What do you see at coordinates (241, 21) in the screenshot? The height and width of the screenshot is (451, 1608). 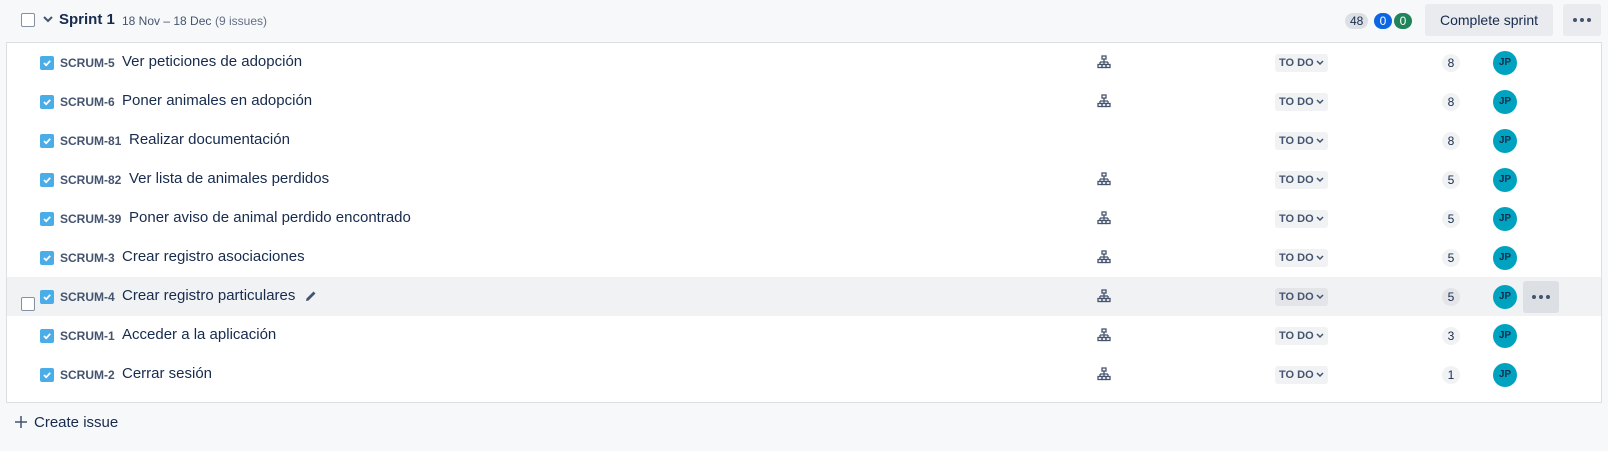 I see `sprint-issue-count: (9 issues)` at bounding box center [241, 21].